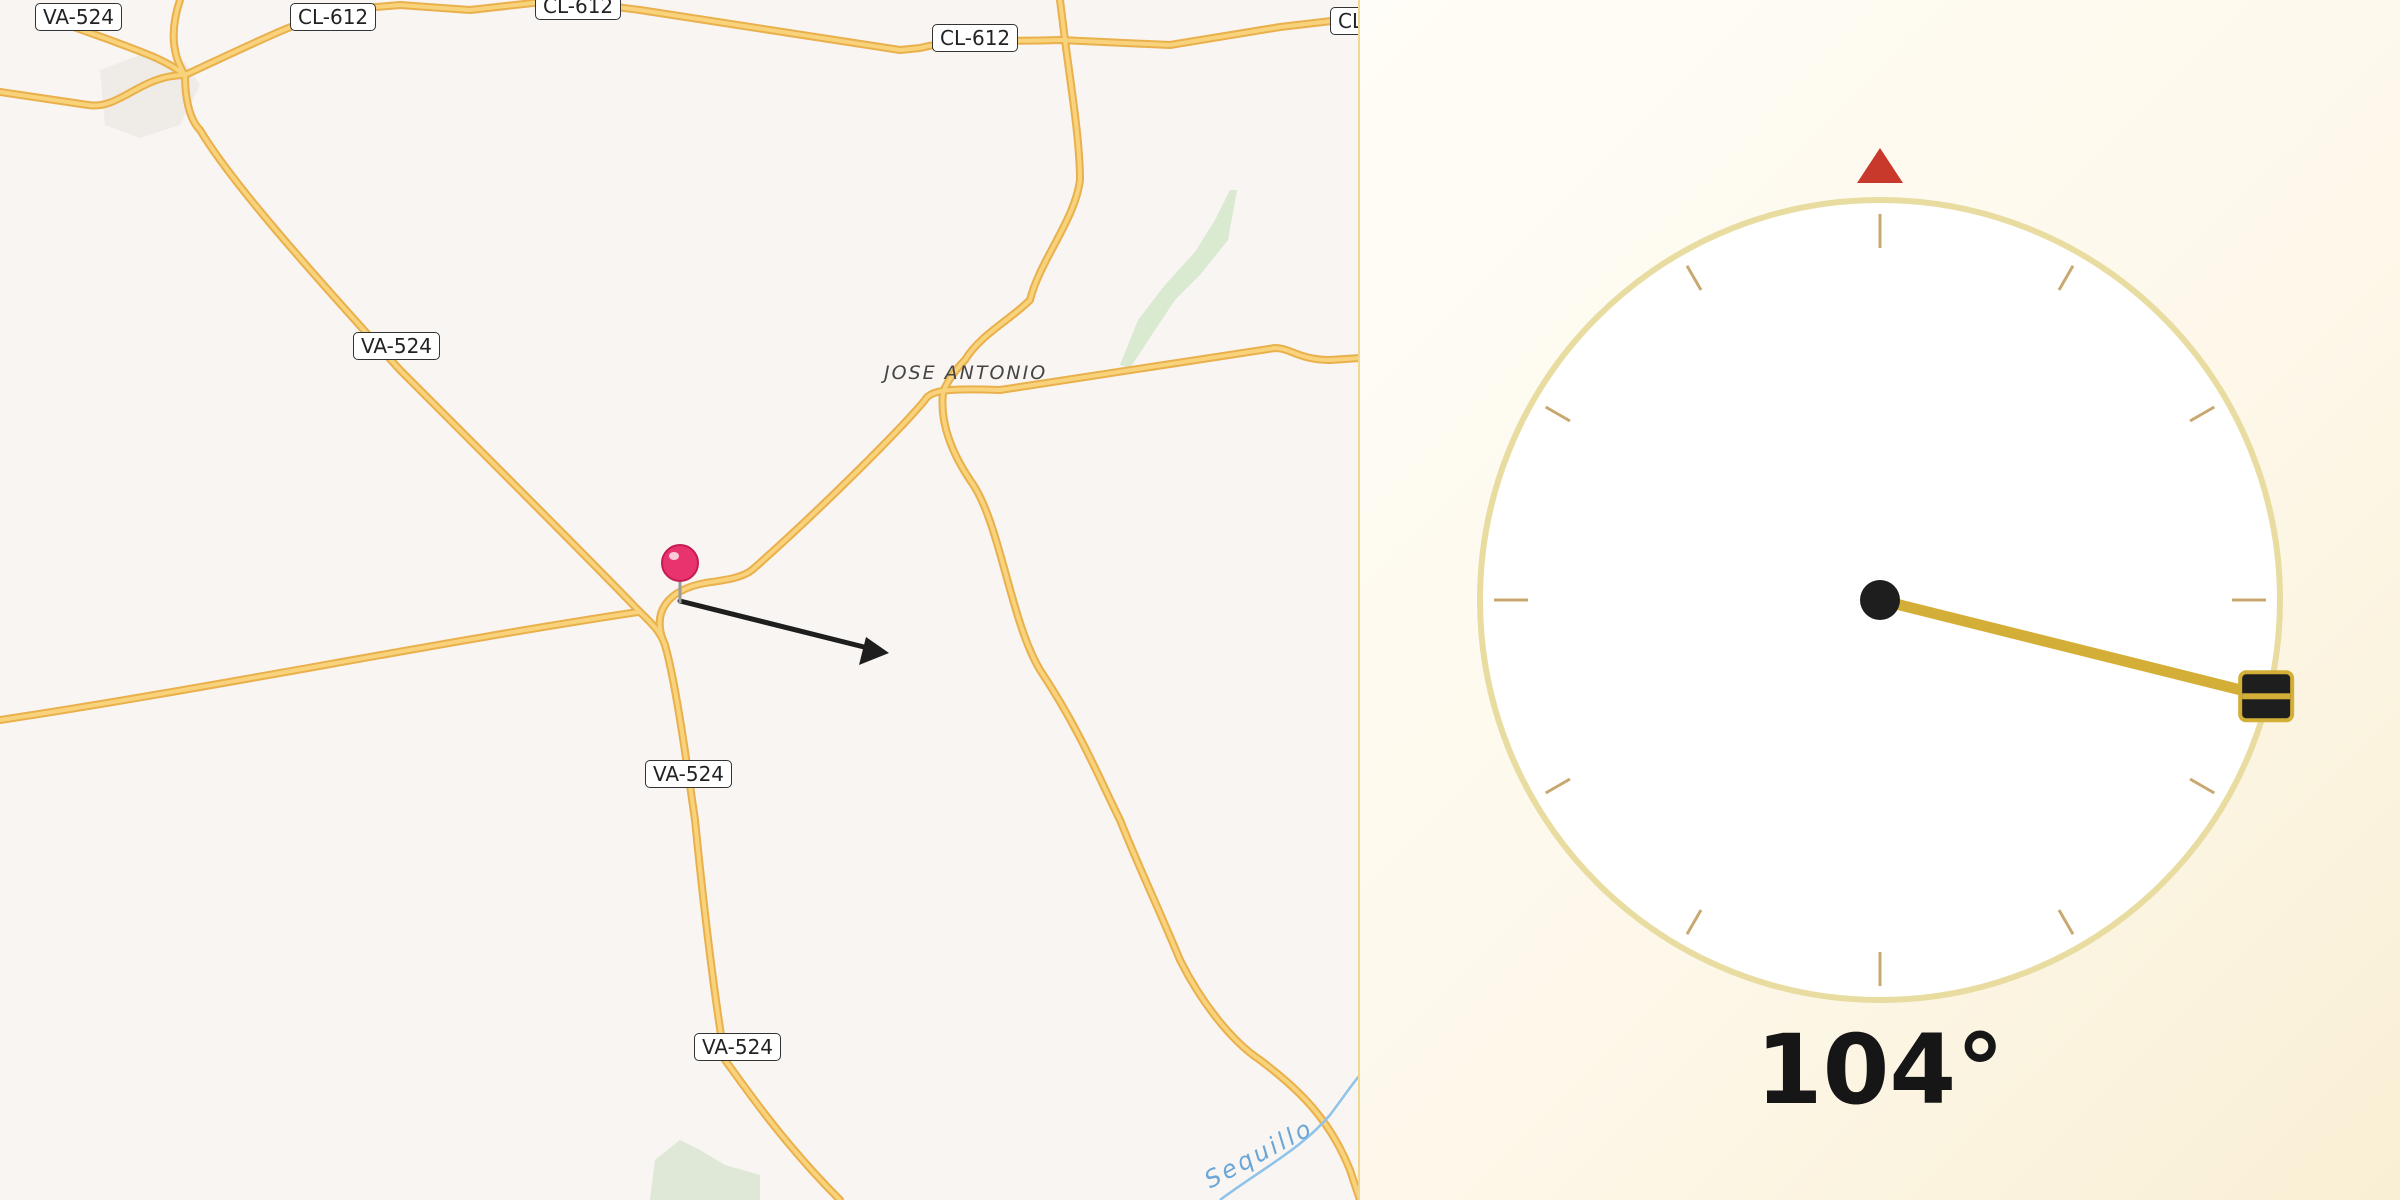 The height and width of the screenshot is (1200, 2400). I want to click on compass-center, so click(1880, 600).